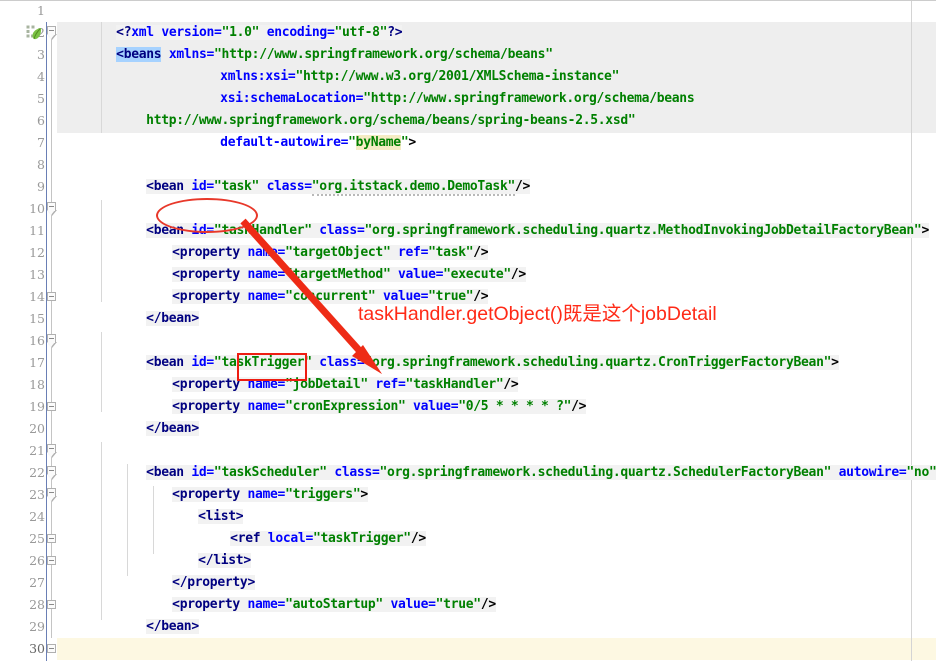 This screenshot has height=661, width=936. I want to click on tok-val-no: "no", so click(921, 472).